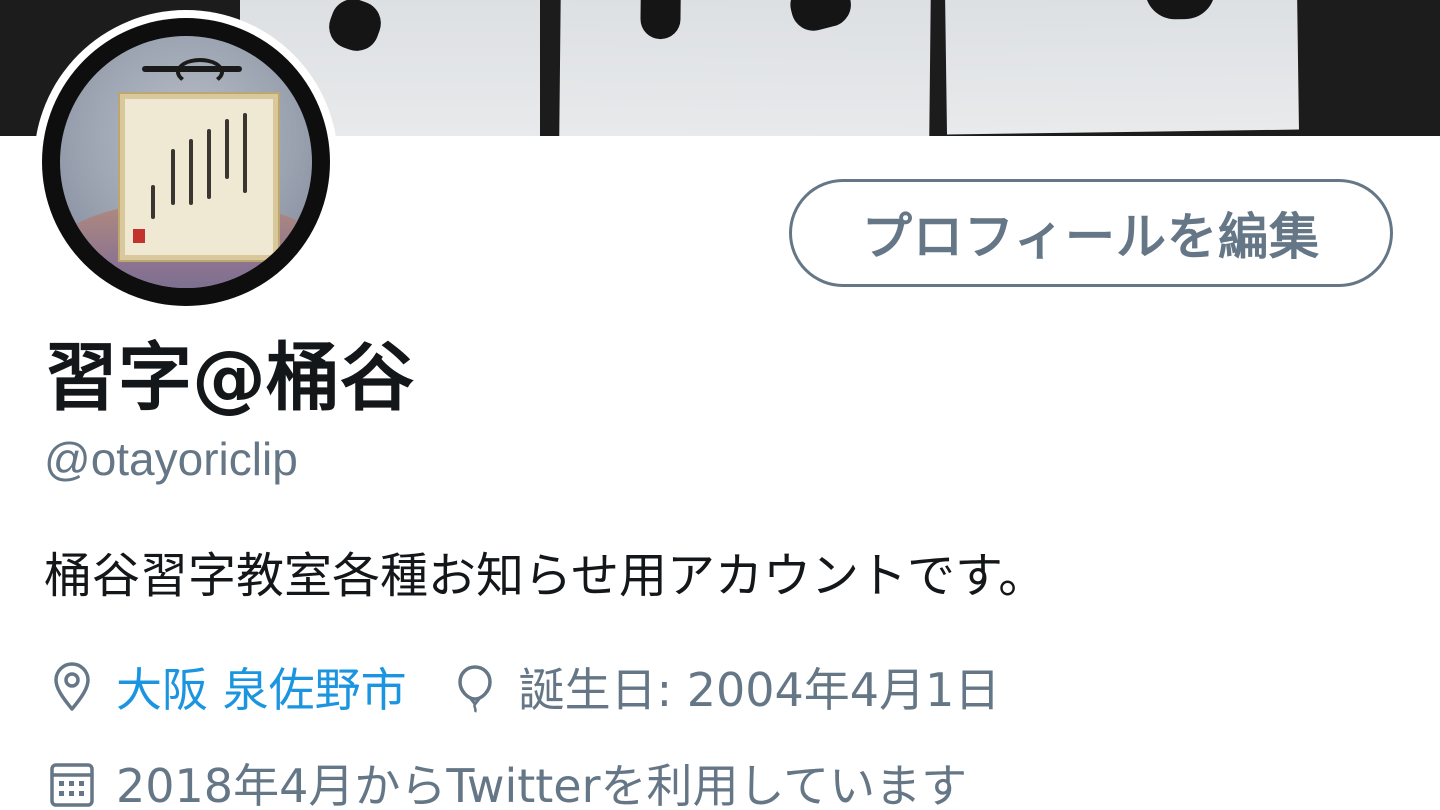 This screenshot has height=810, width=1440. Describe the element at coordinates (1091, 233) in the screenshot. I see `edit-profile-button: プロフィールを編集` at that location.